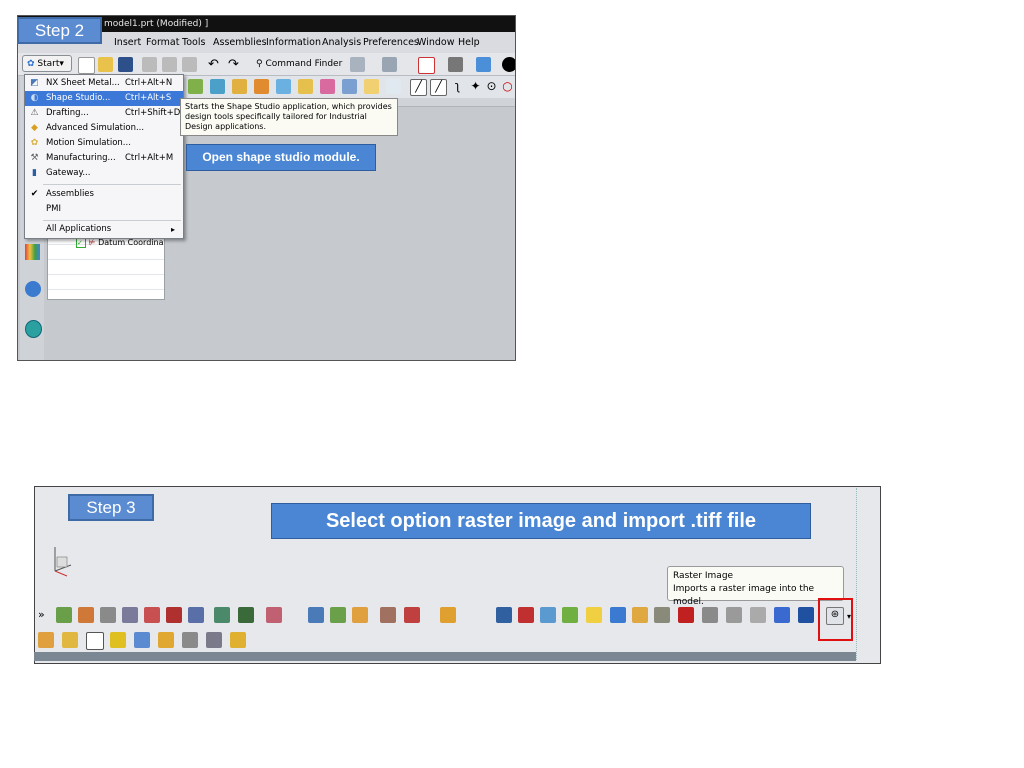  I want to click on curve-tool-icon, so click(64, 615).